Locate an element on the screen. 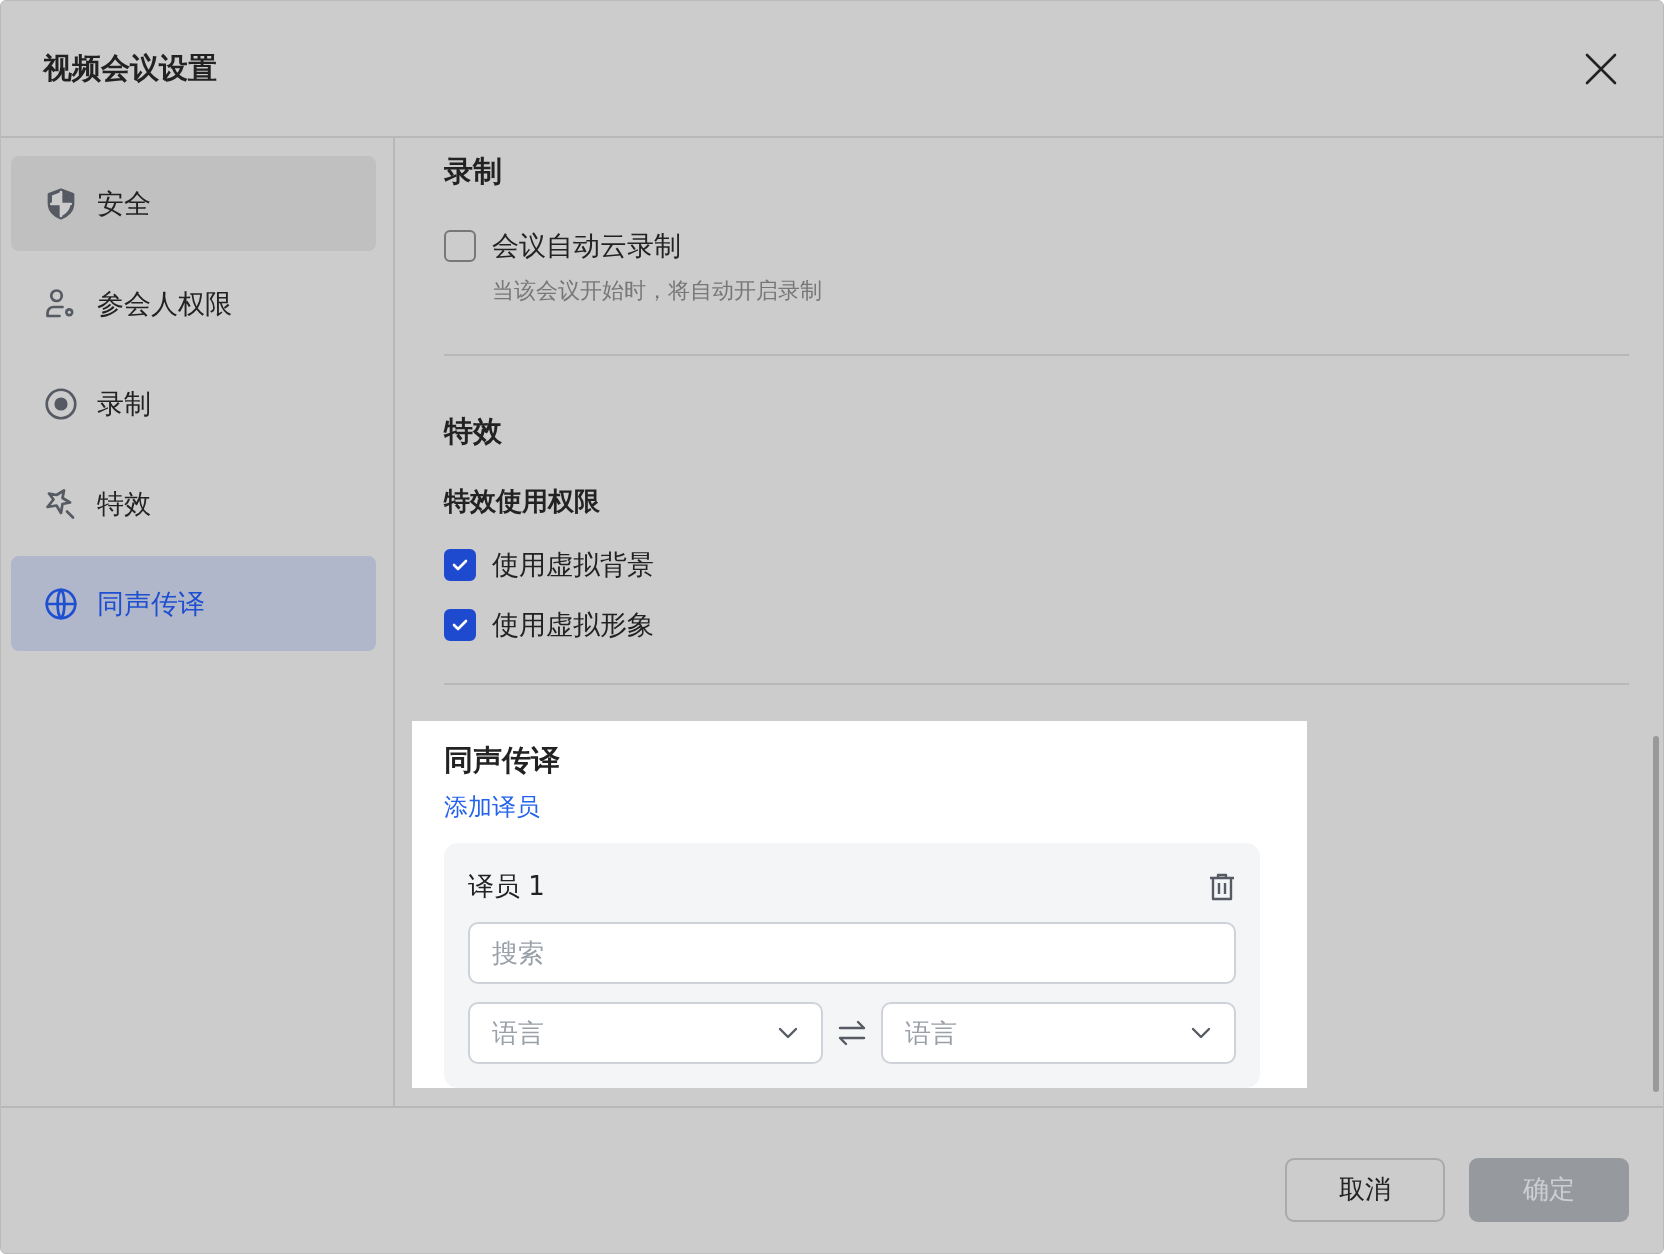 The width and height of the screenshot is (1664, 1254). sidebar-item: 参会人权限 is located at coordinates (193, 303).